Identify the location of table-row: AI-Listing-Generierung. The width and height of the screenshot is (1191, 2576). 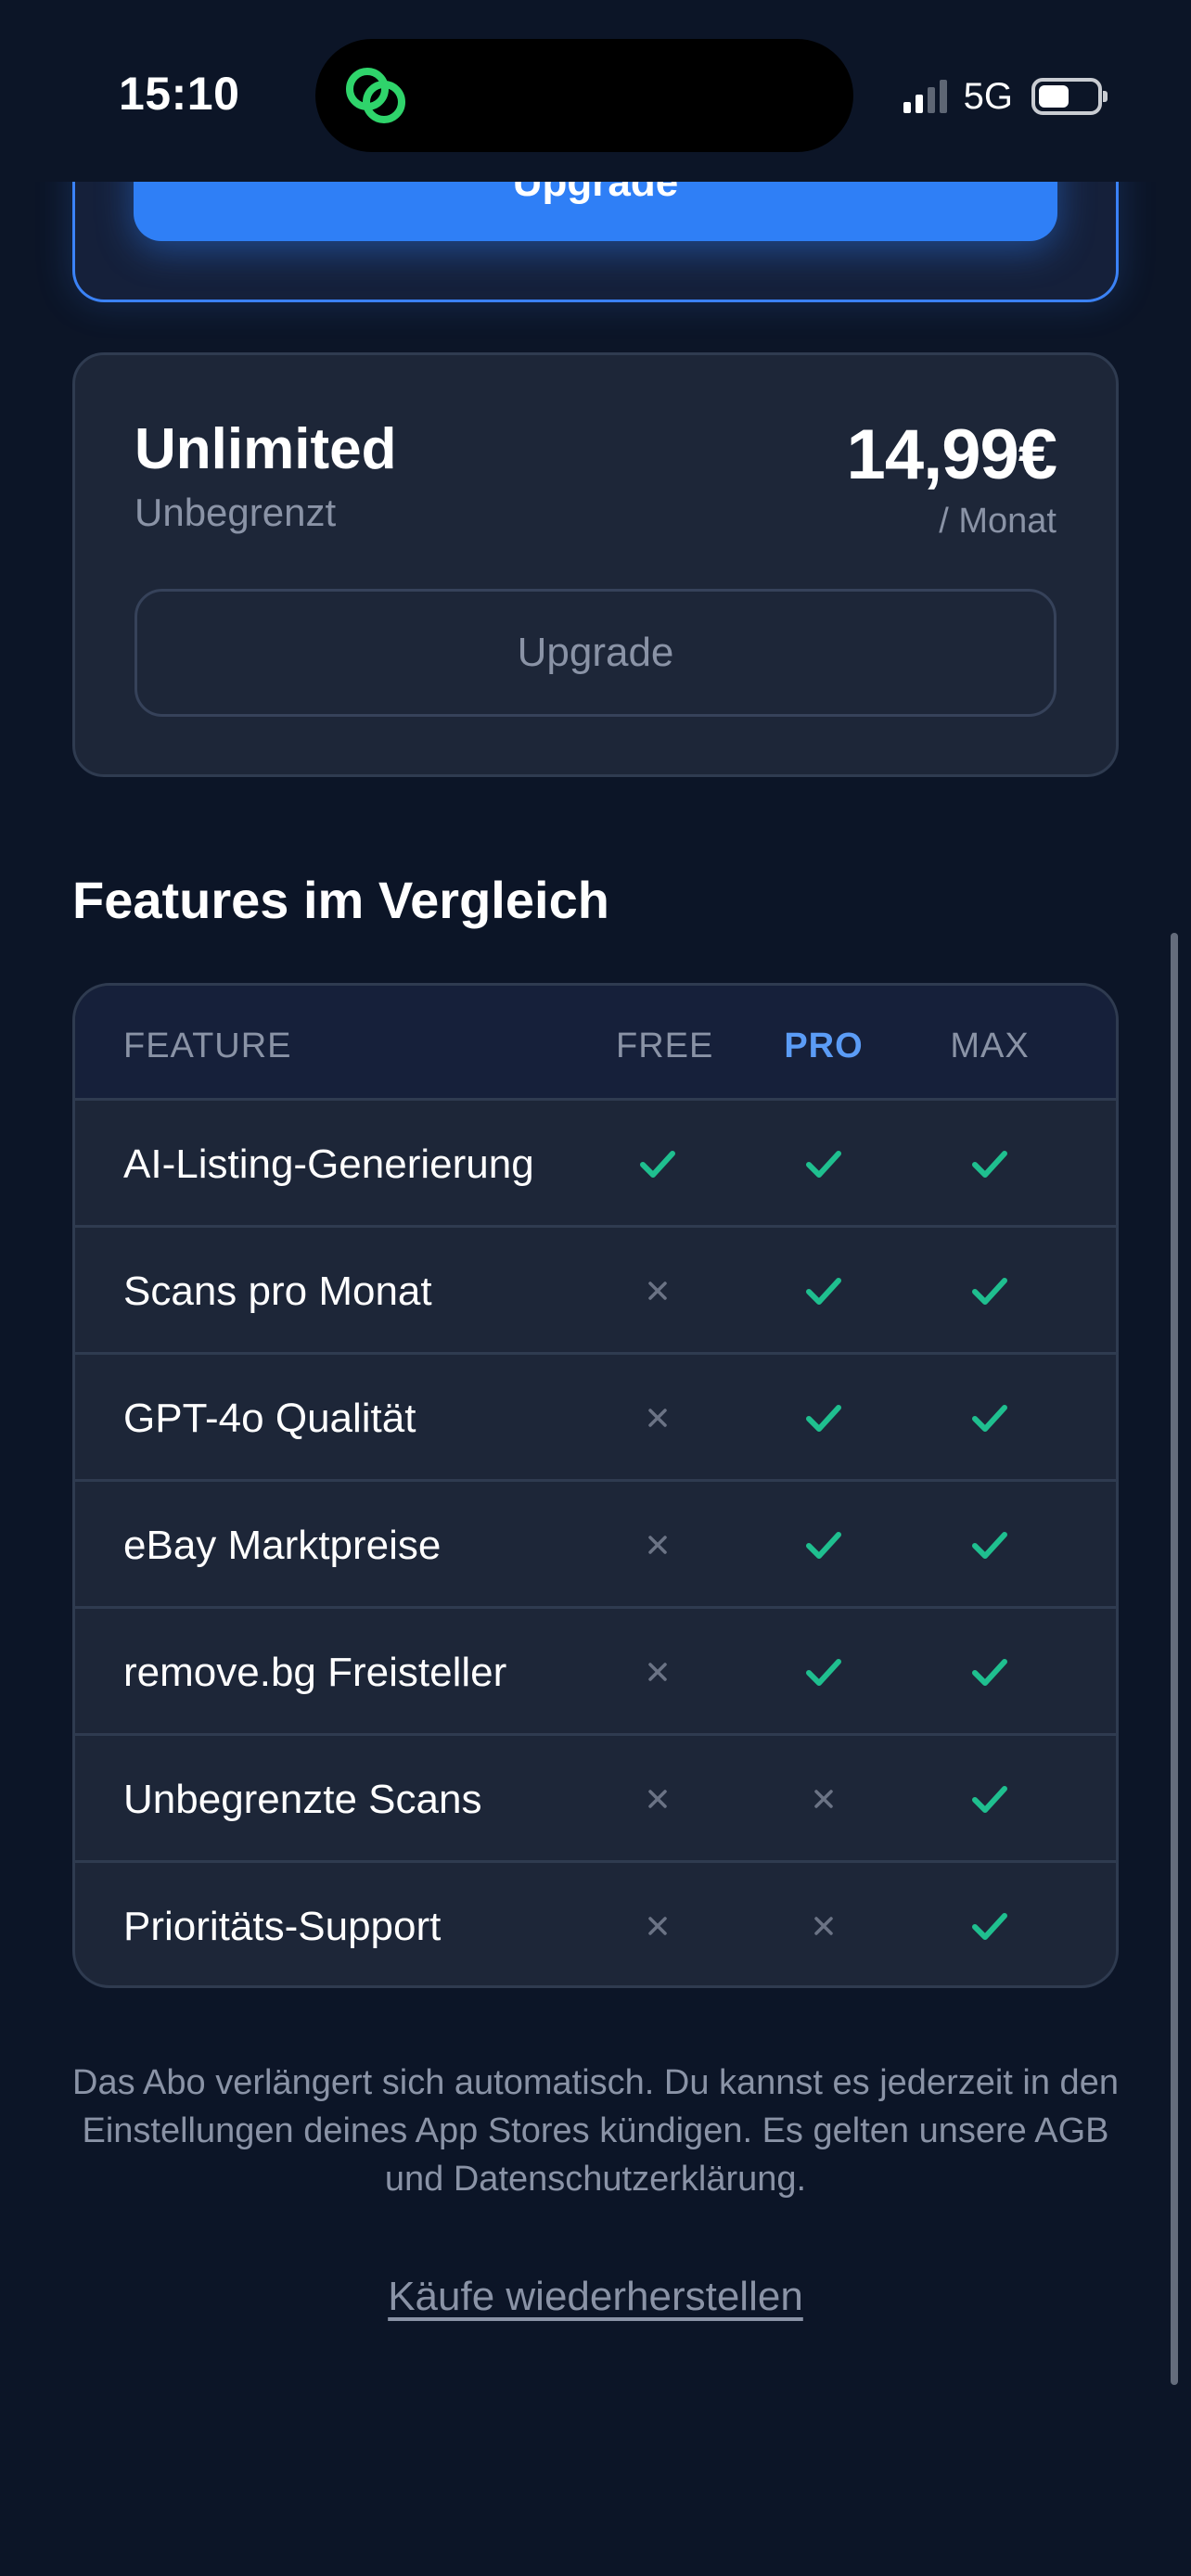
(595, 1164).